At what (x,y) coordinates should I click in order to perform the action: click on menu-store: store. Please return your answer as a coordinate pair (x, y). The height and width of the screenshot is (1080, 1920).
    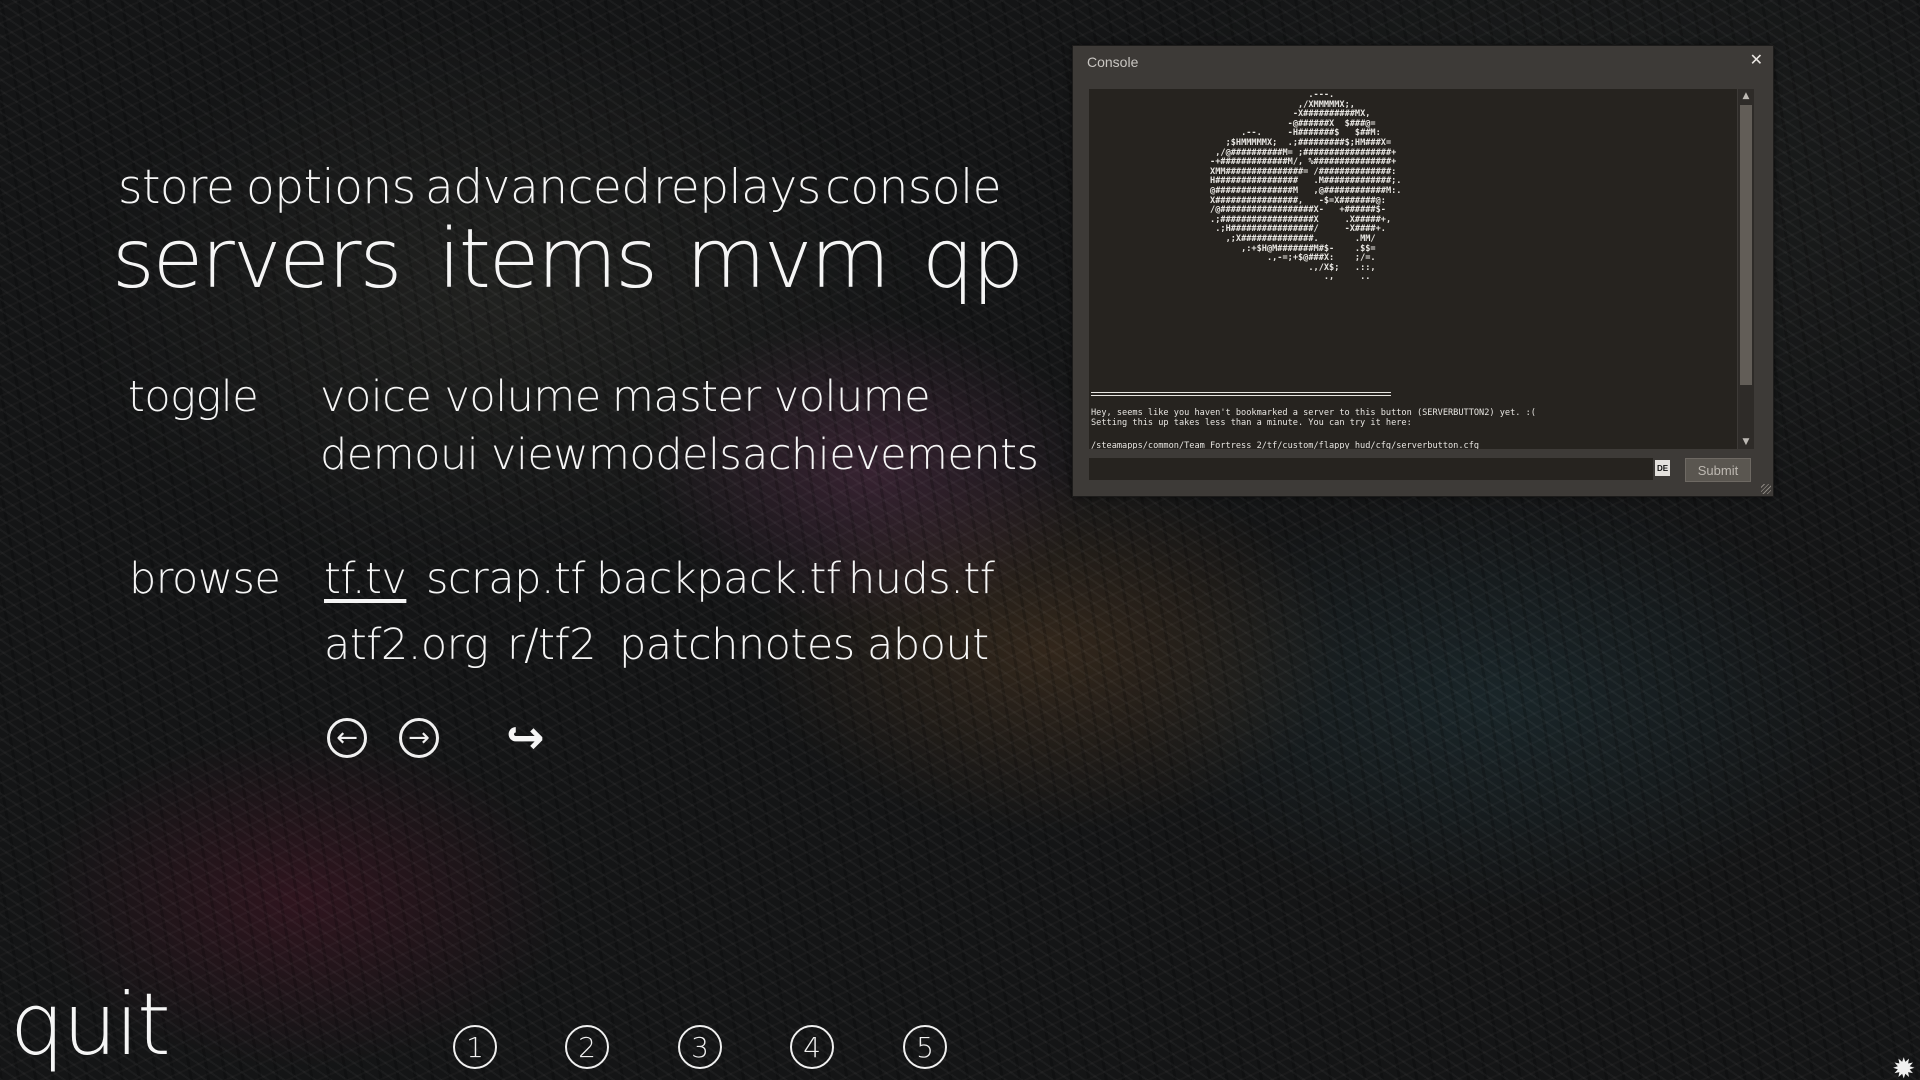
    Looking at the image, I should click on (176, 187).